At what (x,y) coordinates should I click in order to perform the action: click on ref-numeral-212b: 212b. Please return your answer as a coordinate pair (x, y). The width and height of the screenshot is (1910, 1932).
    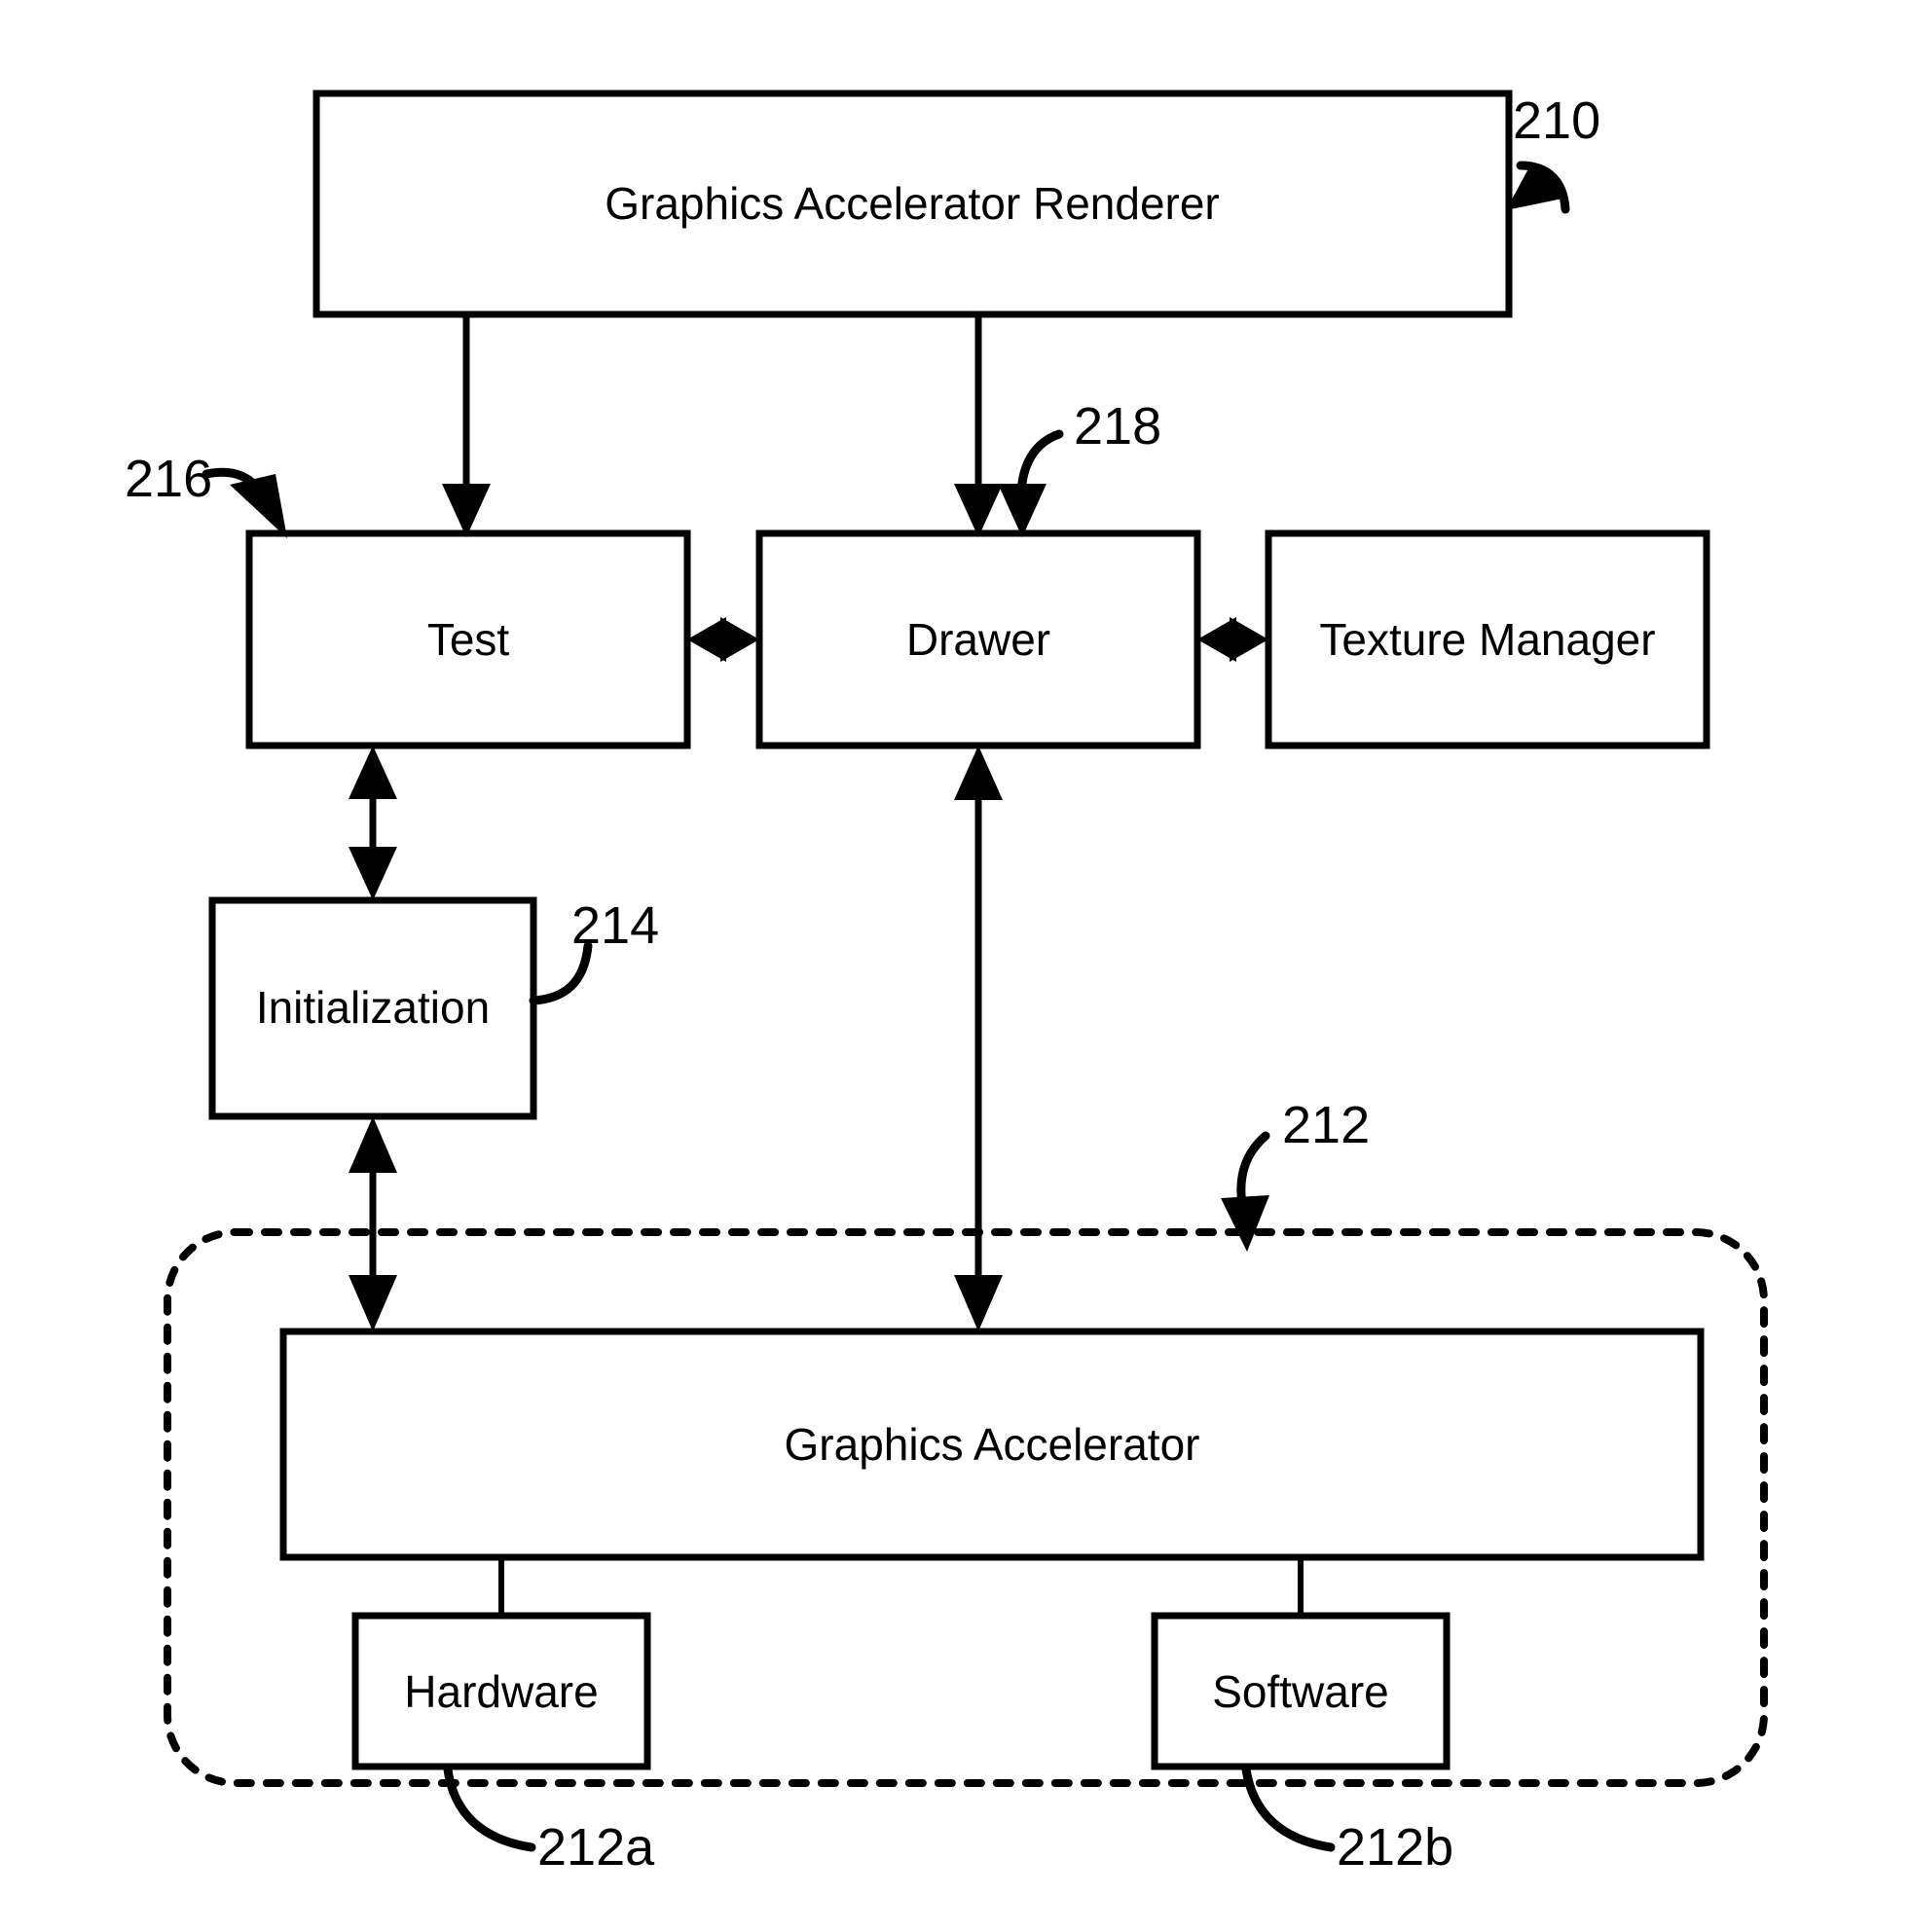
    Looking at the image, I should click on (1395, 1847).